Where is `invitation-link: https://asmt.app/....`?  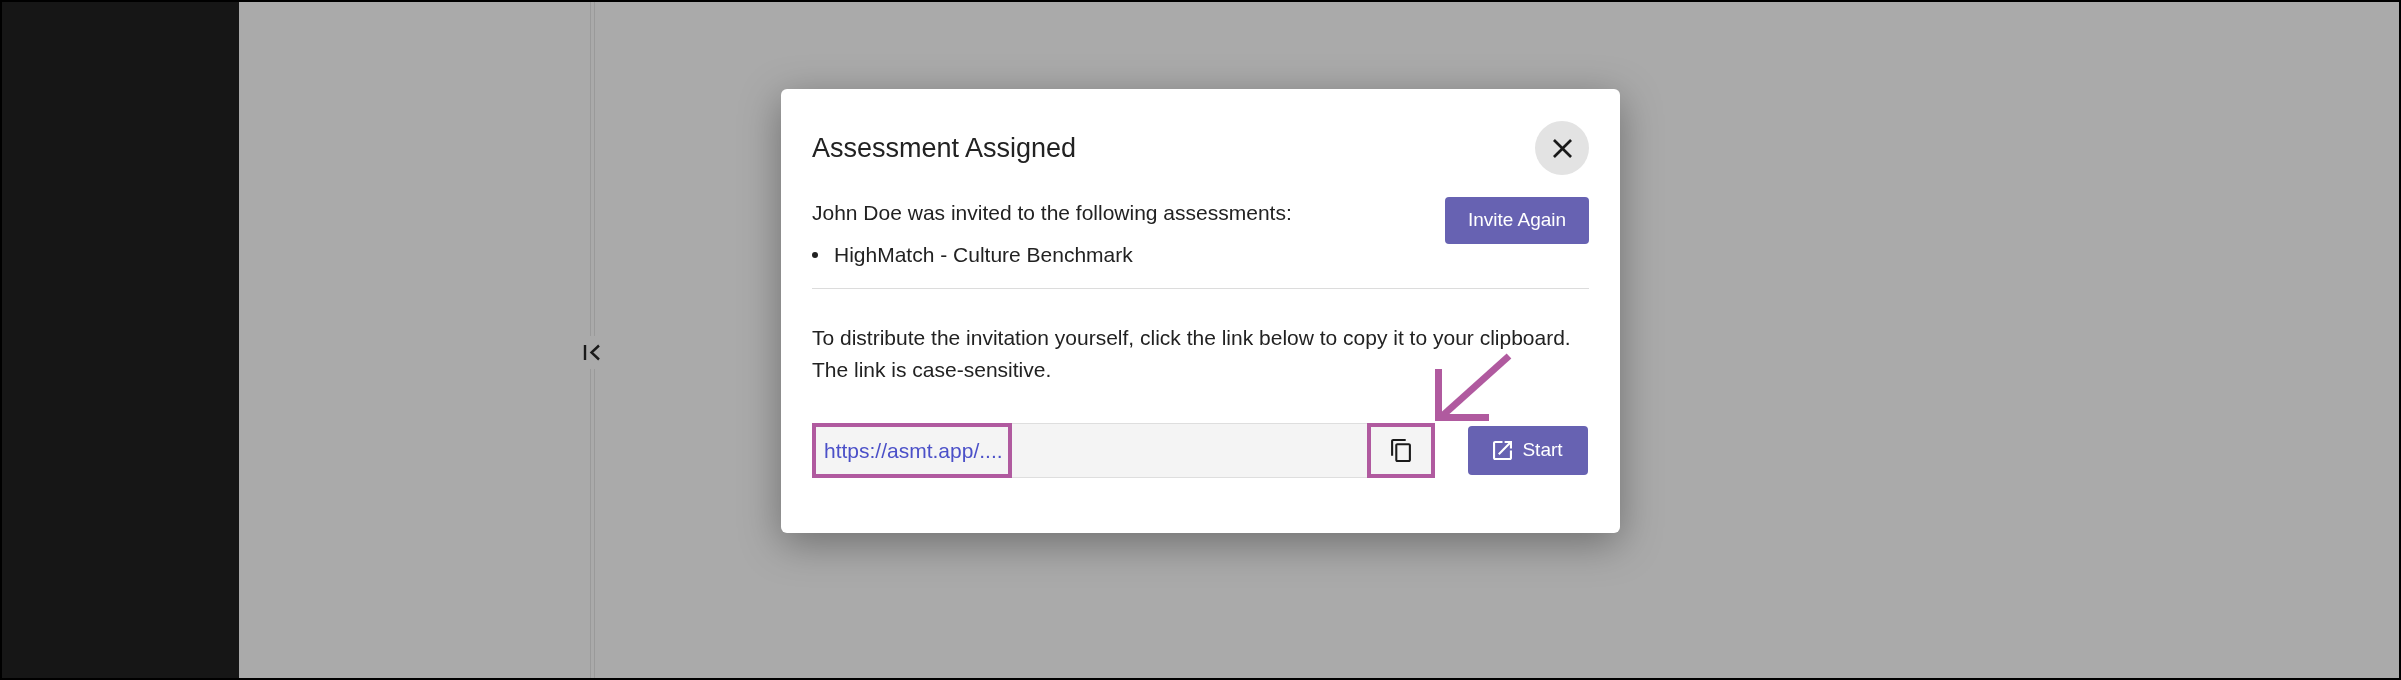
invitation-link: https://asmt.app/.... is located at coordinates (913, 450).